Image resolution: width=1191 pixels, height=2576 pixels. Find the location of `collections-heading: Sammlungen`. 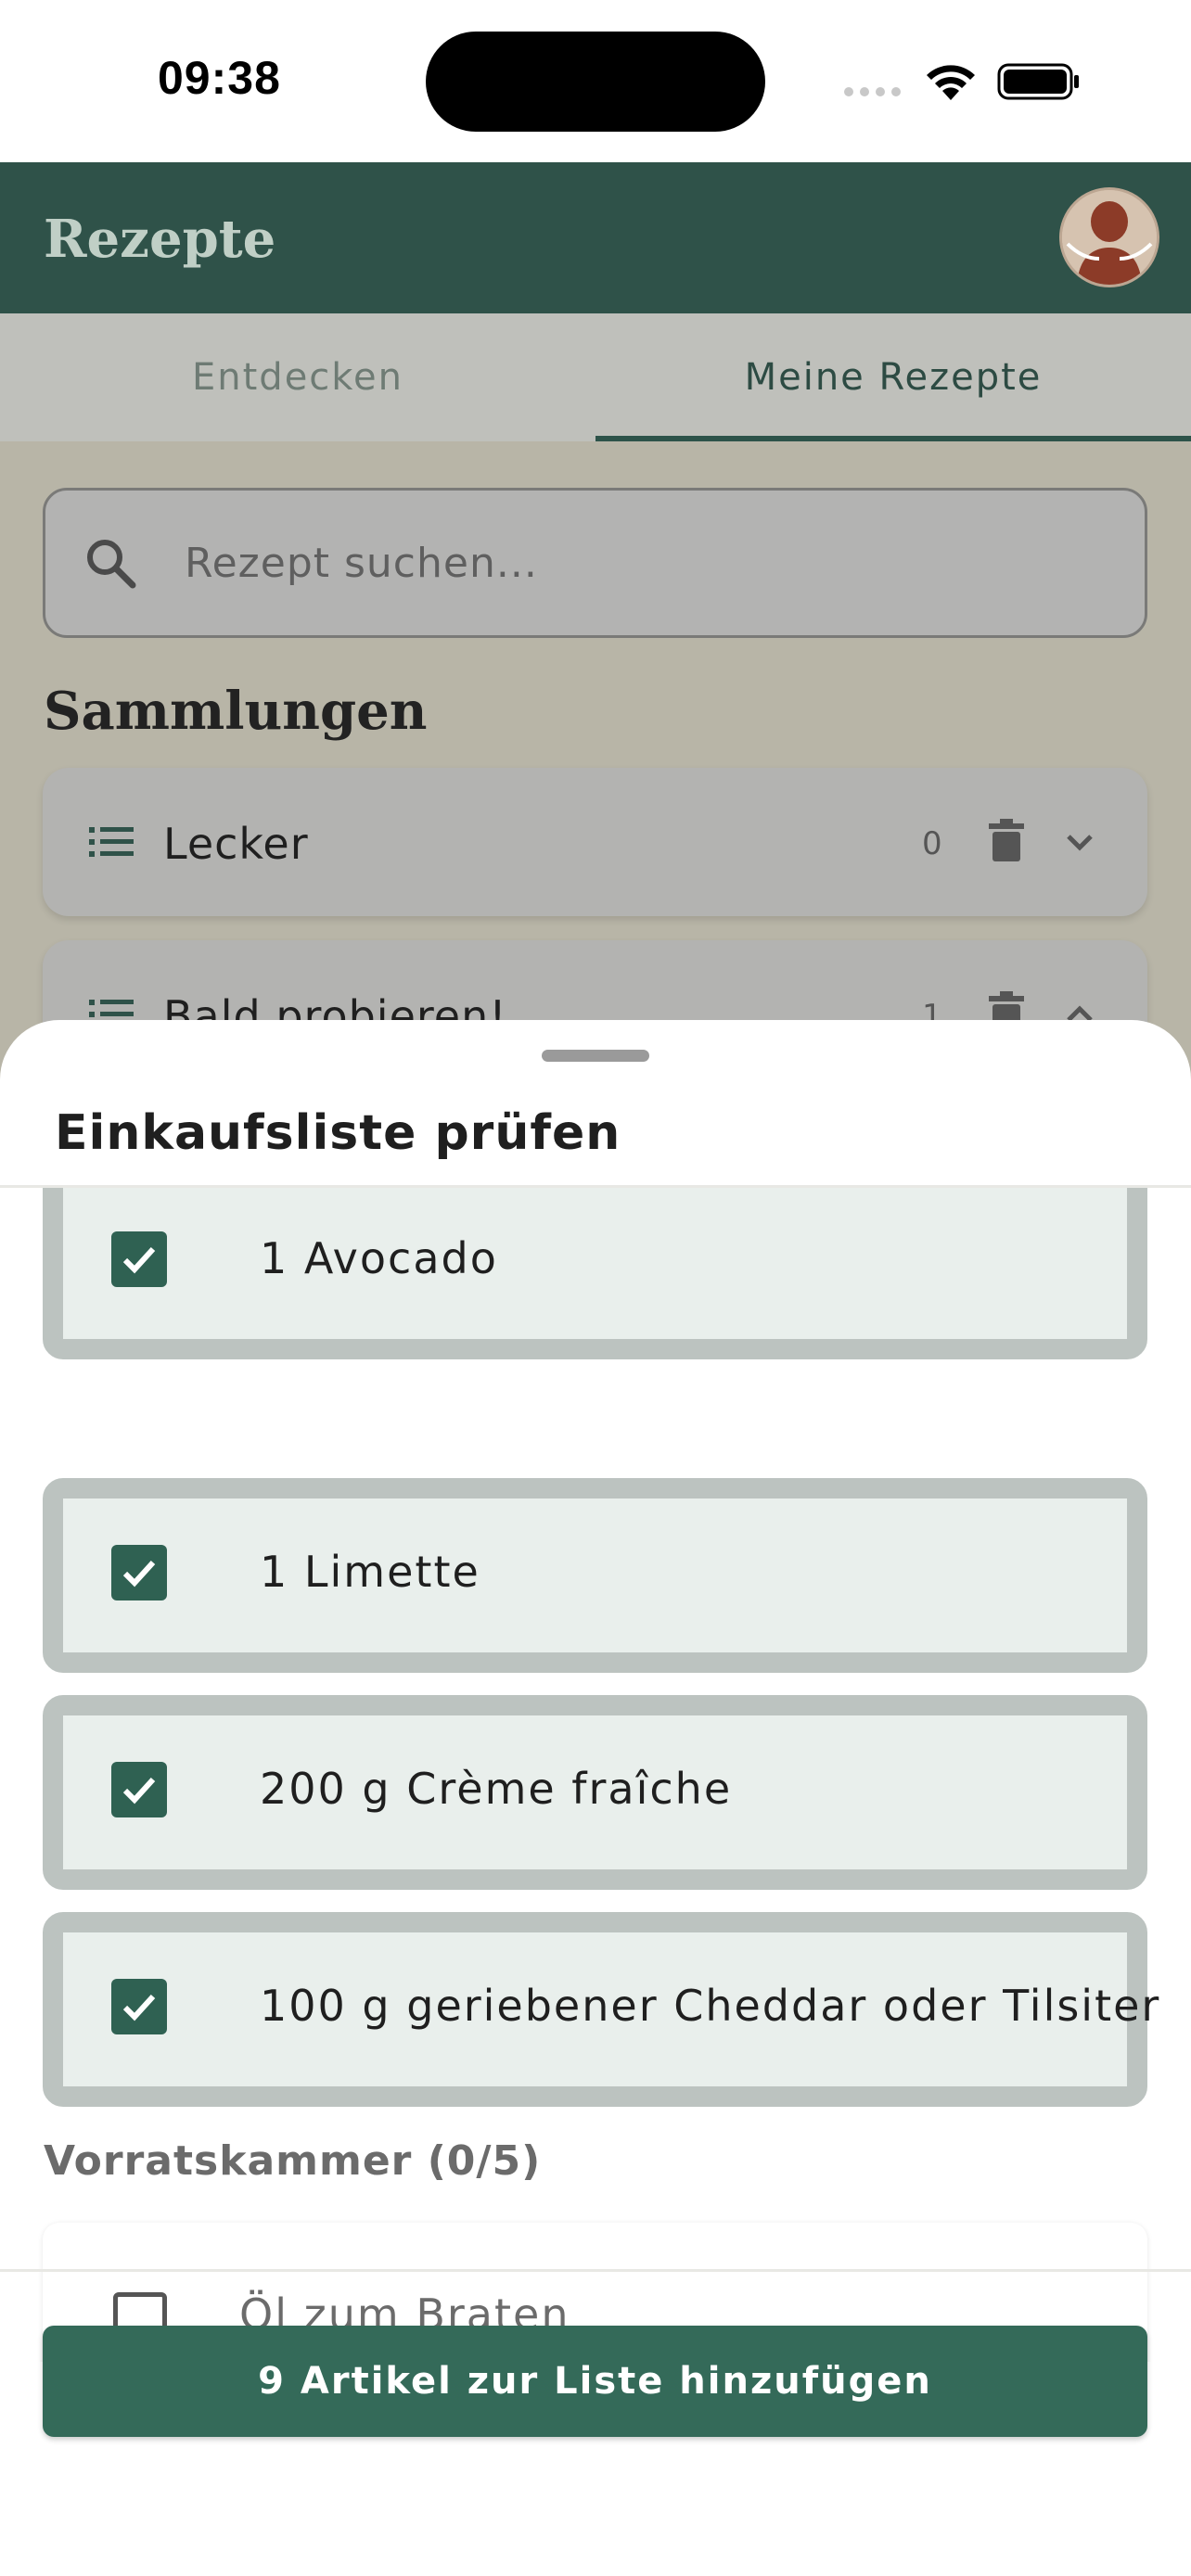

collections-heading: Sammlungen is located at coordinates (236, 712).